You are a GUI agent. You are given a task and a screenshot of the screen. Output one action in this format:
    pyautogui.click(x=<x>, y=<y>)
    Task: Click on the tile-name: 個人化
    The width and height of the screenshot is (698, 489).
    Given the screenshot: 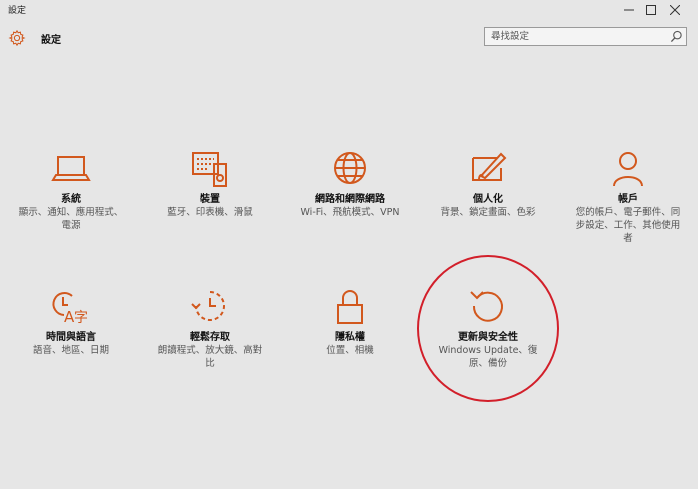 What is the action you would take?
    pyautogui.click(x=488, y=199)
    